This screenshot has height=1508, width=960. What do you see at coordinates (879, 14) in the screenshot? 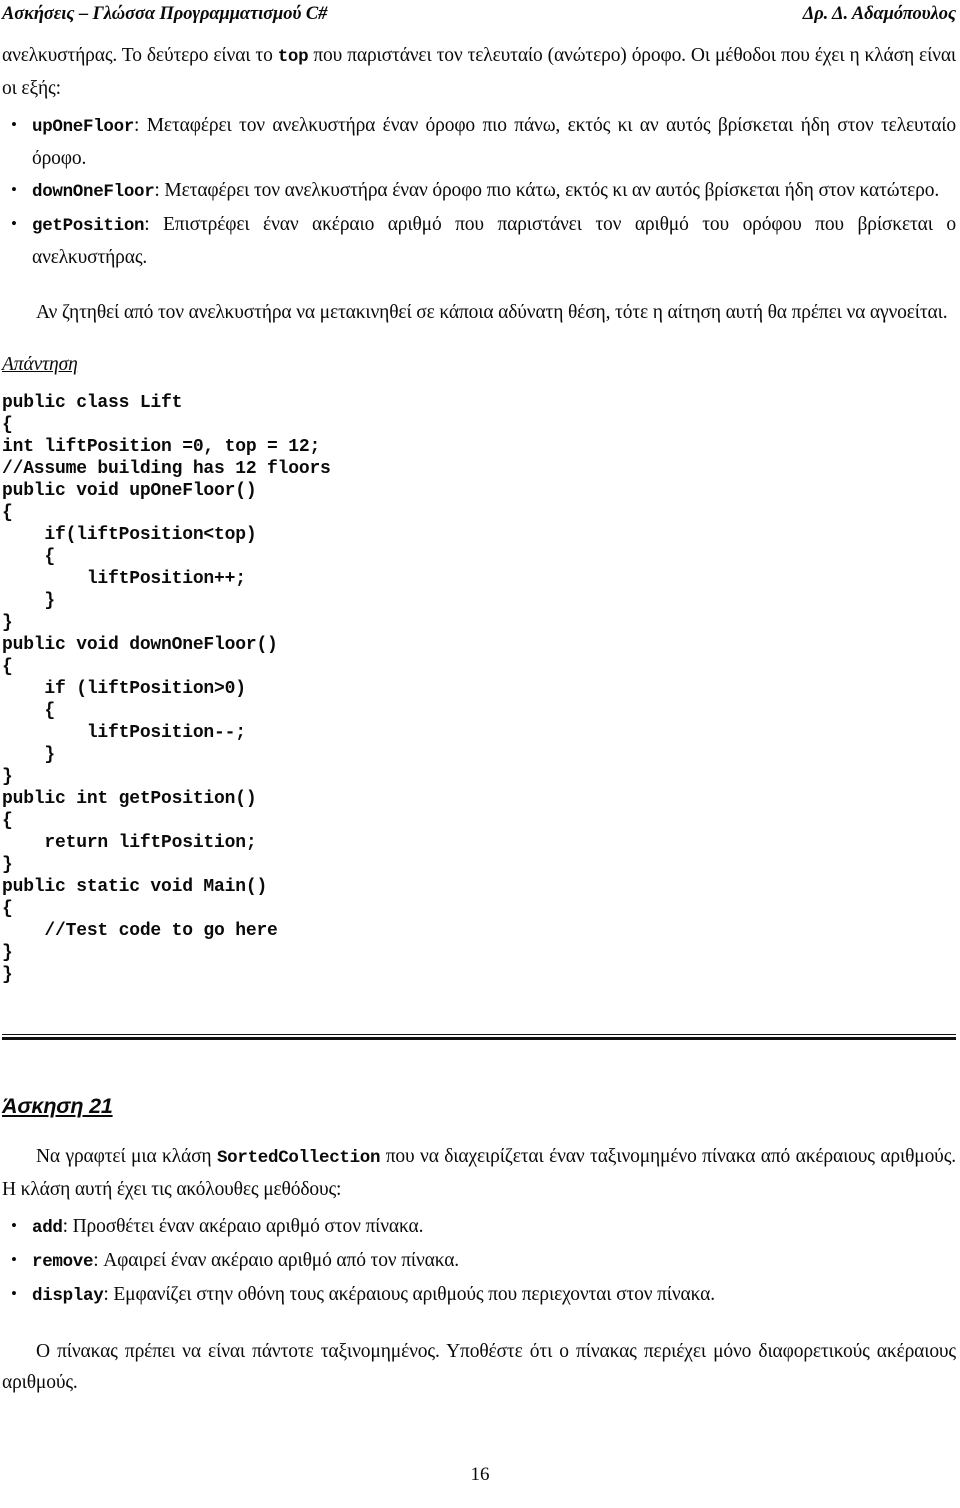
I see `header-author-right: Δρ. Δ. Αδαμόπουλος` at bounding box center [879, 14].